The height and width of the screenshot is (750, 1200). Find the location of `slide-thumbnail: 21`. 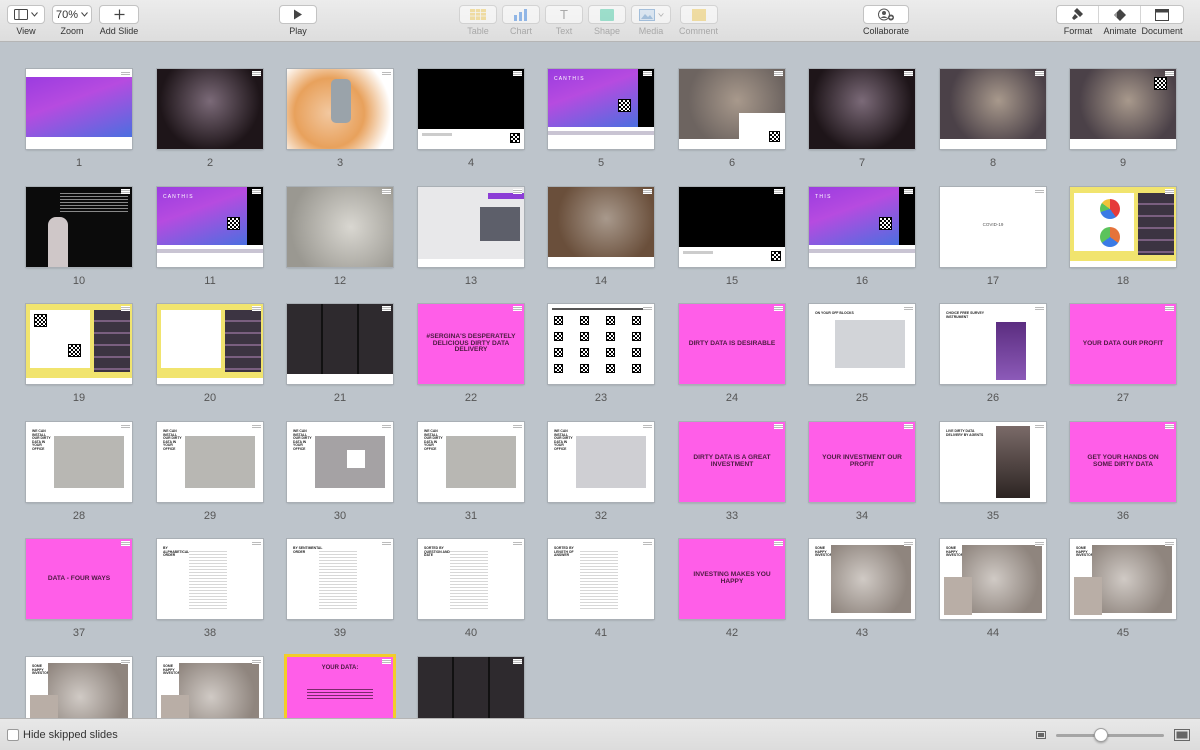

slide-thumbnail: 21 is located at coordinates (340, 354).